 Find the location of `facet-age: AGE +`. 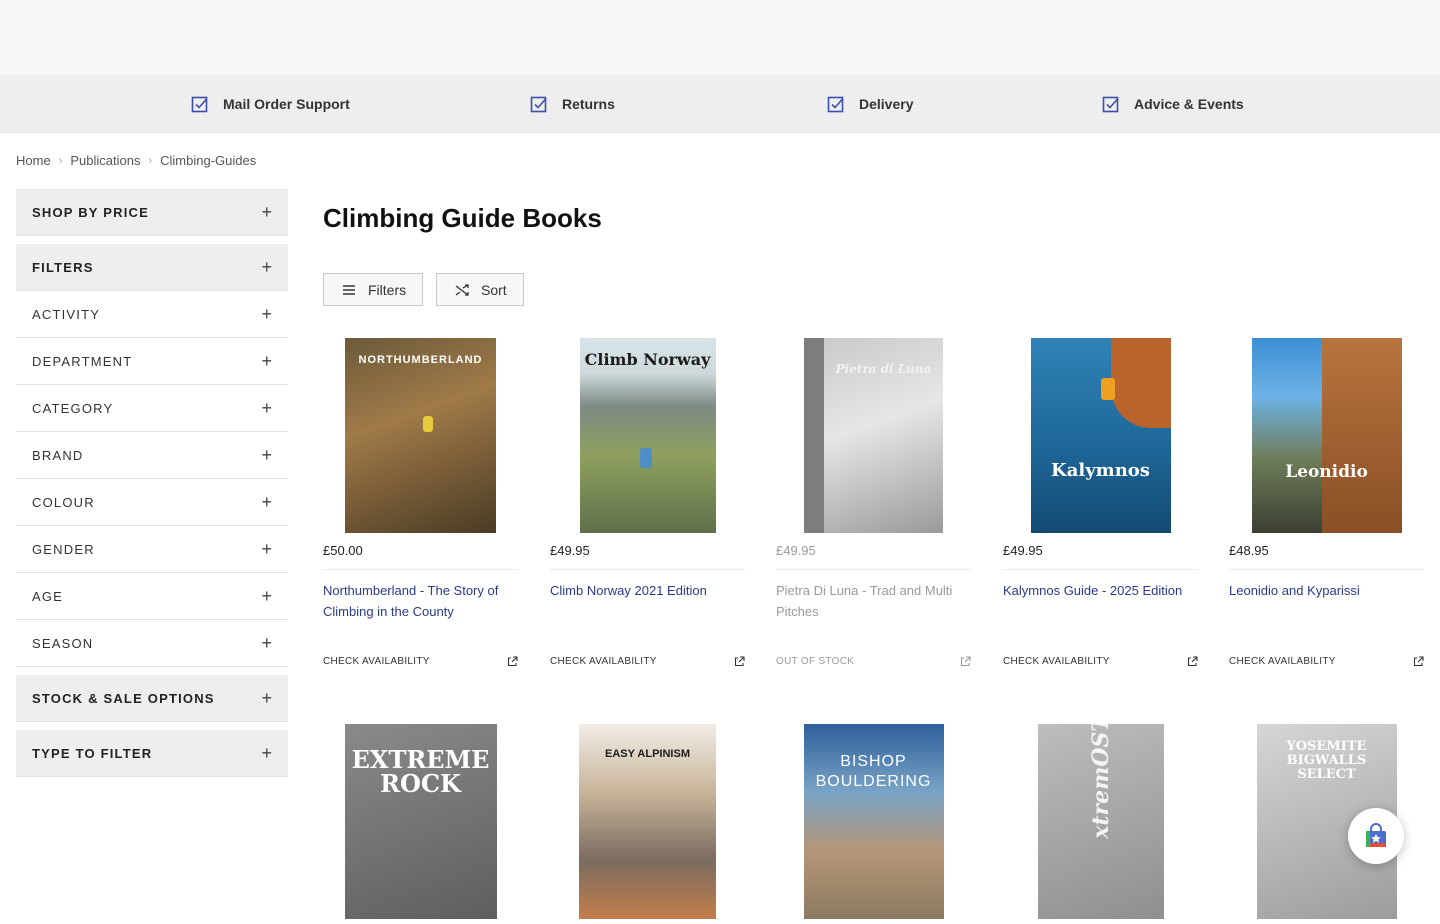

facet-age: AGE + is located at coordinates (152, 596).